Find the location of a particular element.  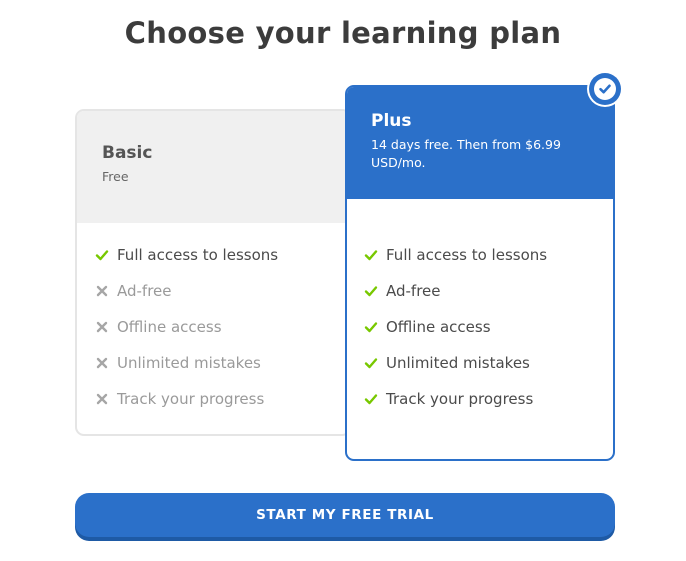

feature-basic-lessons: Full access to lessons is located at coordinates (186, 255).